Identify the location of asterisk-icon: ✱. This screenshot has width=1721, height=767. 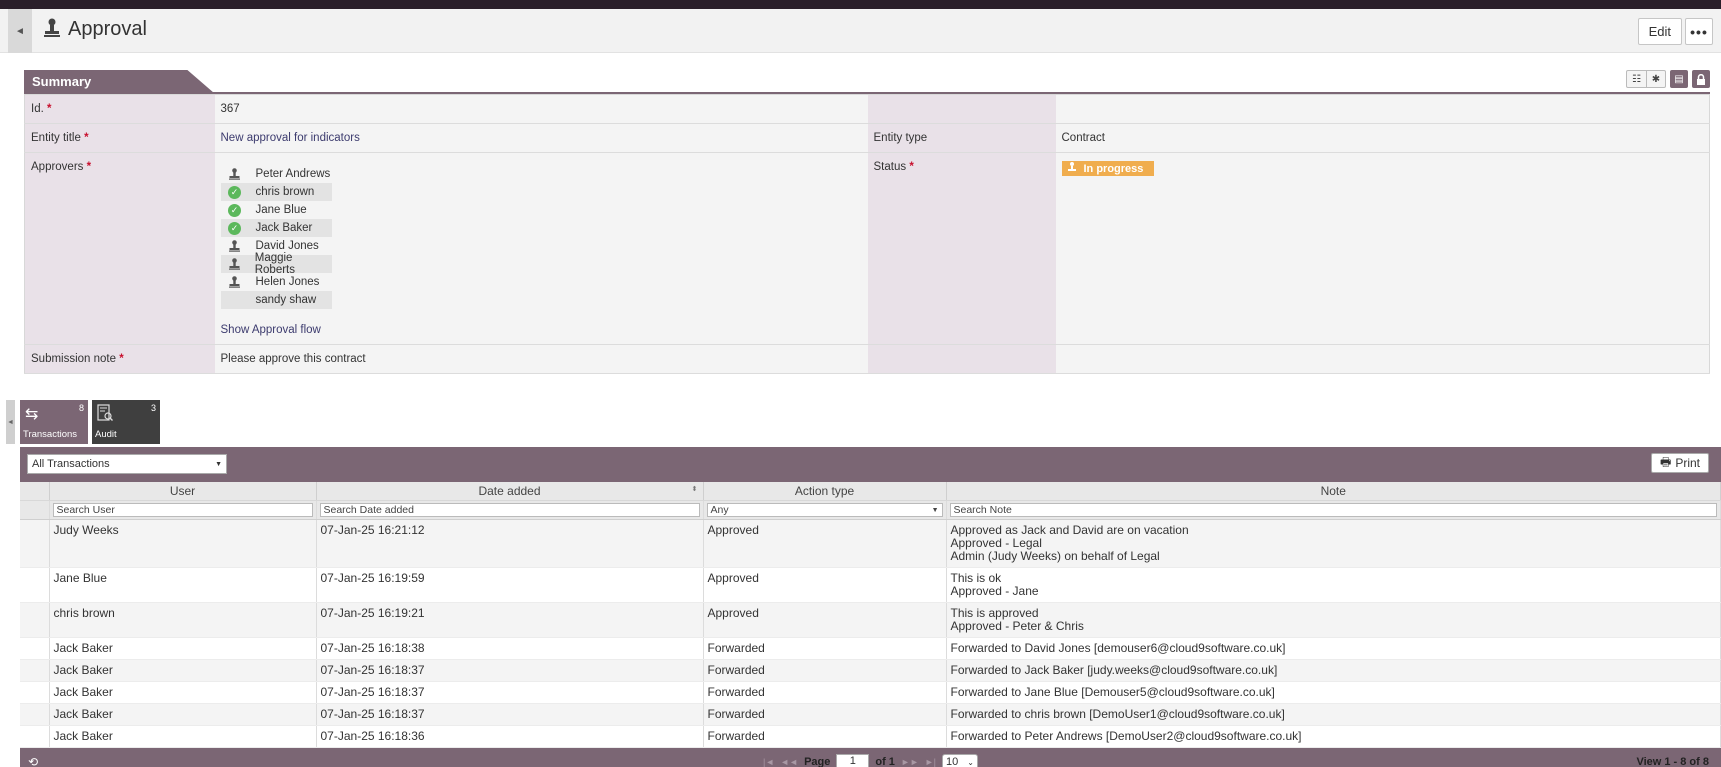
(1655, 79).